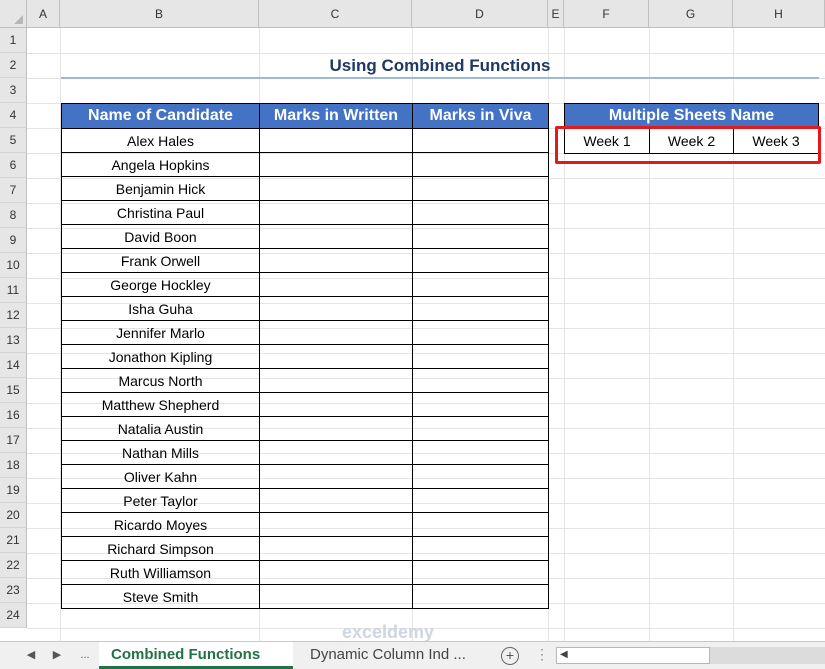  What do you see at coordinates (160, 524) in the screenshot?
I see `candidate-name-cell: Ricardo Moyes` at bounding box center [160, 524].